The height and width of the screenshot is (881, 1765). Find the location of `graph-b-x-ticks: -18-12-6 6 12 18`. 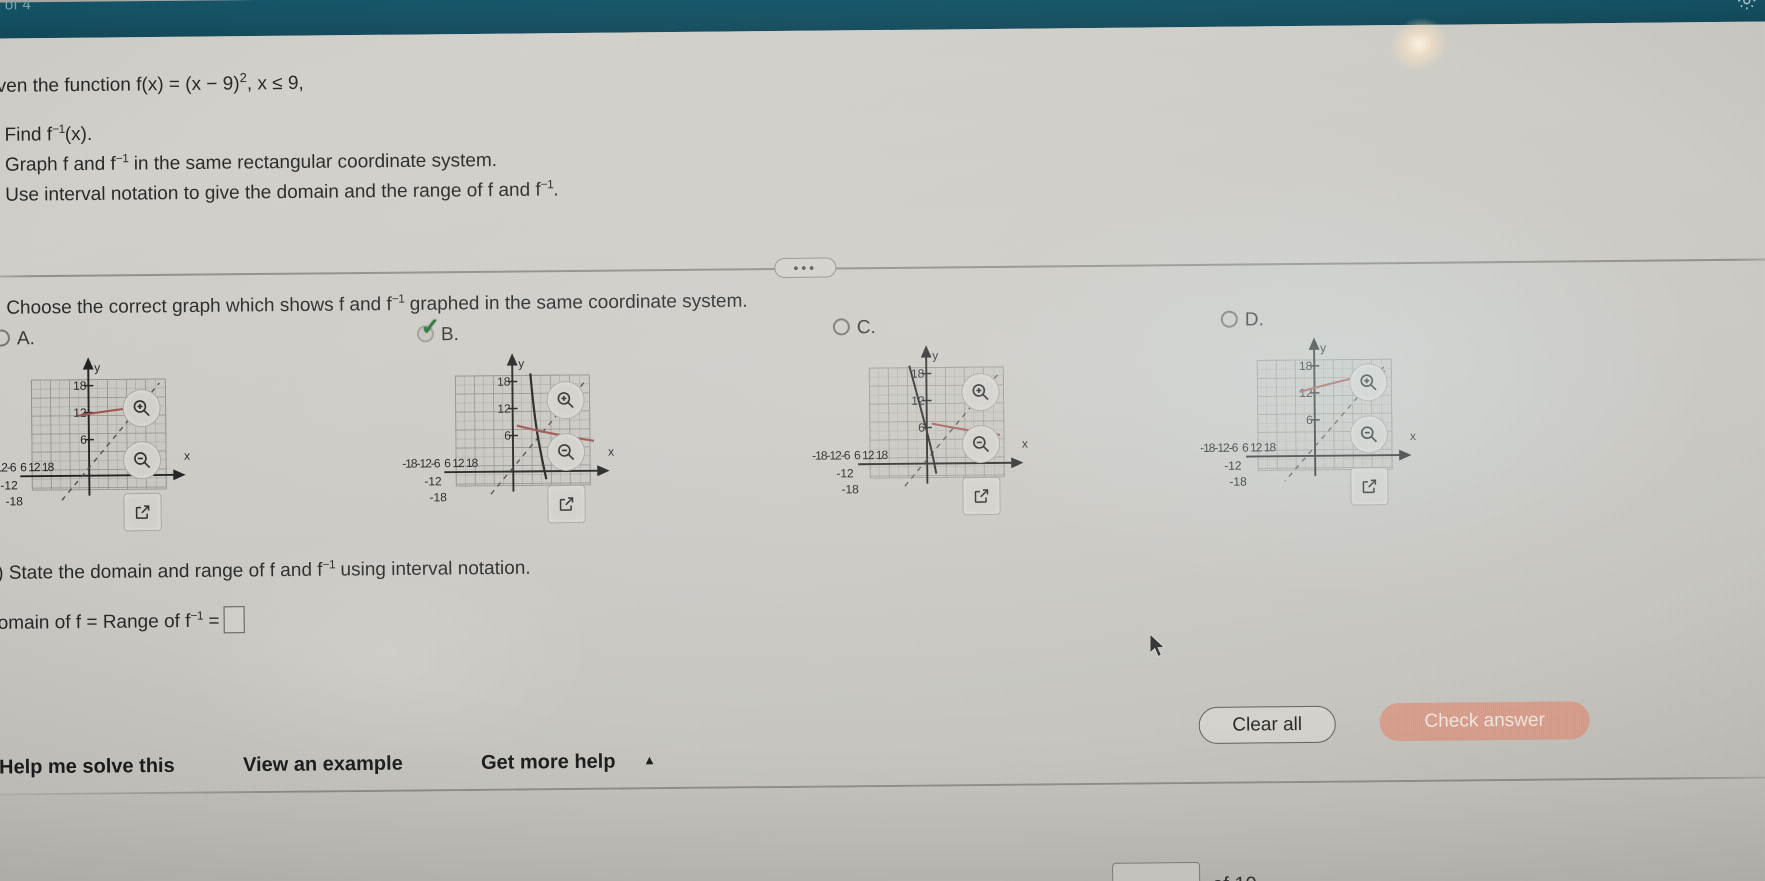

graph-b-x-ticks: -18-12-6 6 12 18 is located at coordinates (440, 463).